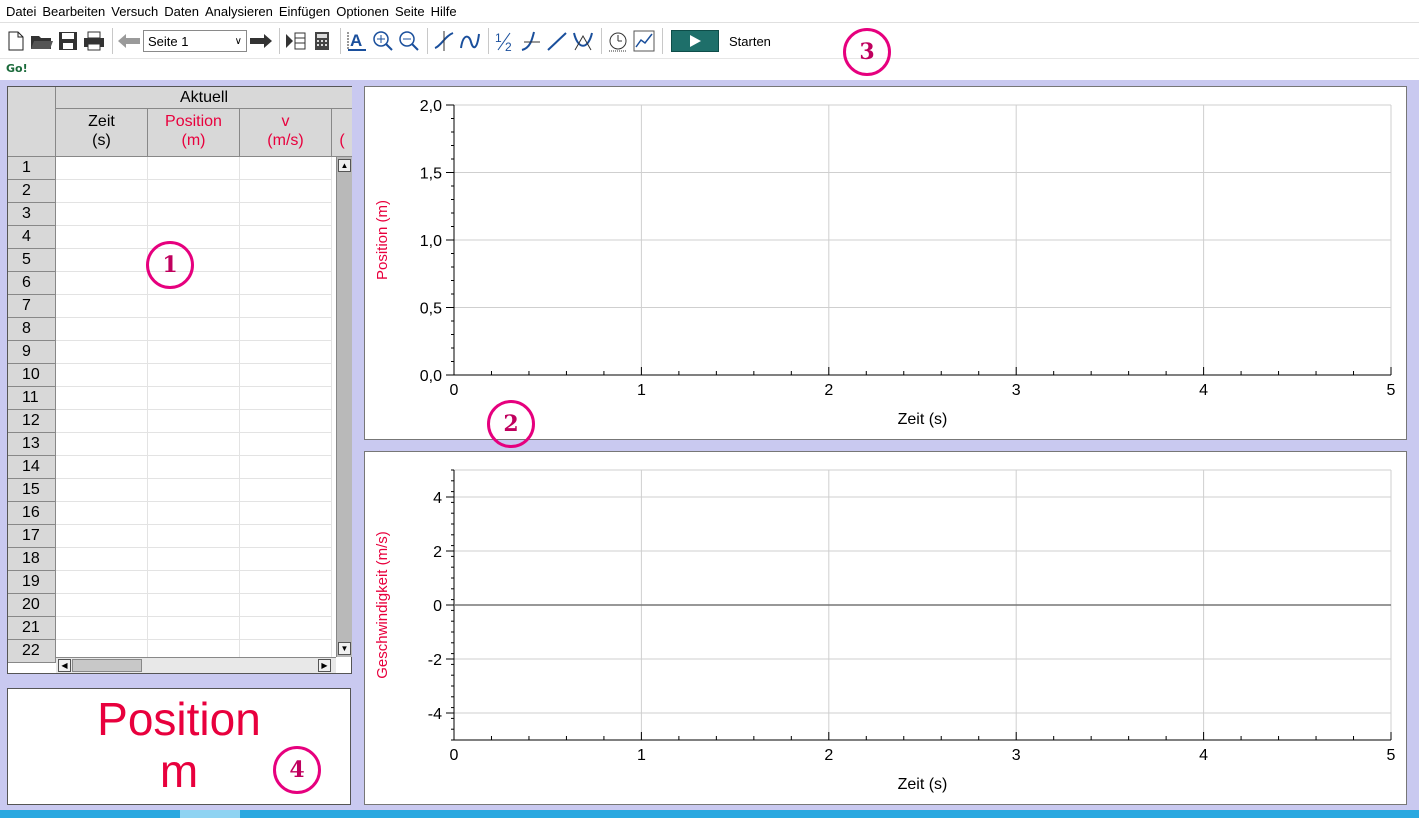  I want to click on menu-item-versuch: Versuch, so click(134, 11).